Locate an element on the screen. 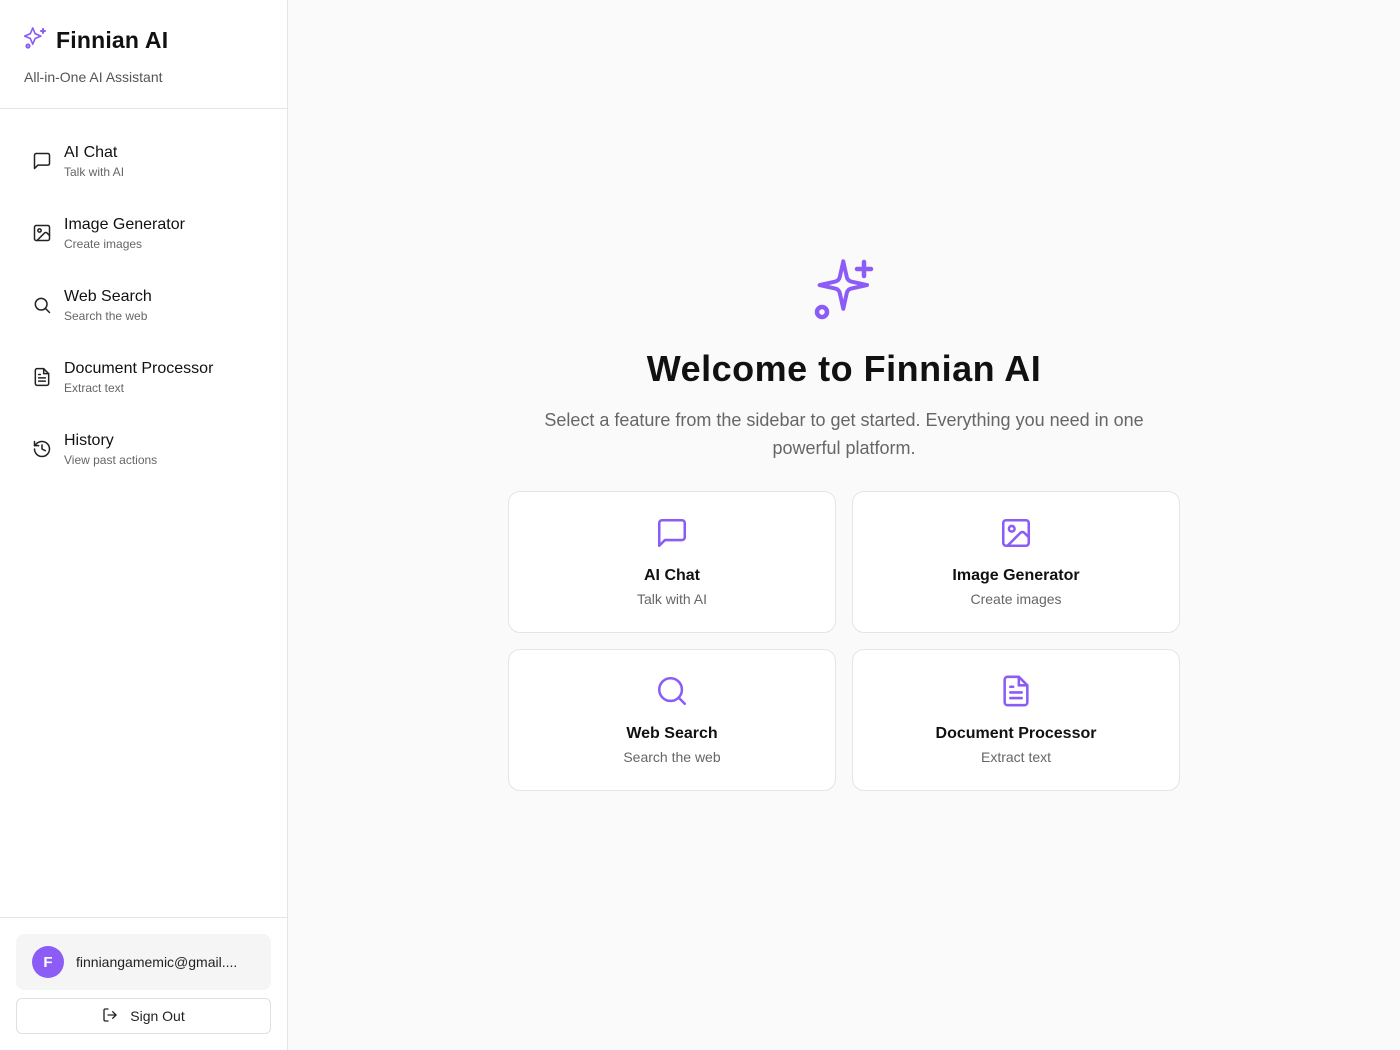 The width and height of the screenshot is (1400, 1050). feature-card-web-search: Web Search Search the web is located at coordinates (672, 720).